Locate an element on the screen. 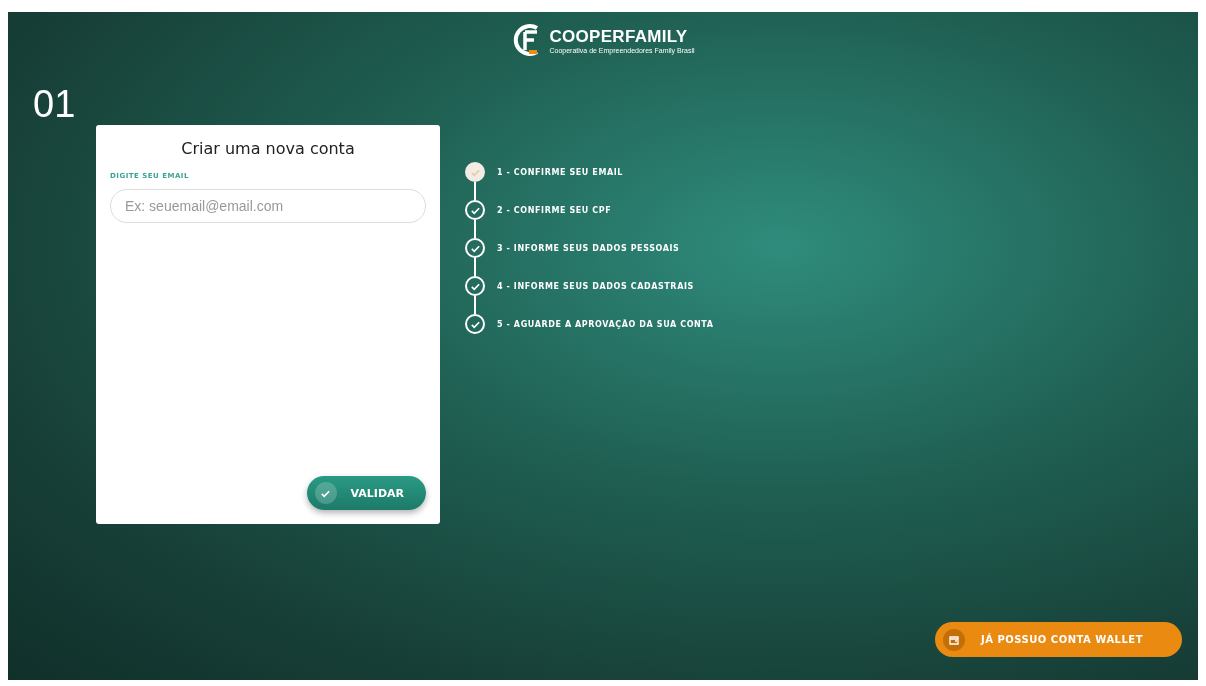 The image size is (1206, 686). step-label: 4 - INFORME SEUS DADOS CADASTRAIS is located at coordinates (595, 286).